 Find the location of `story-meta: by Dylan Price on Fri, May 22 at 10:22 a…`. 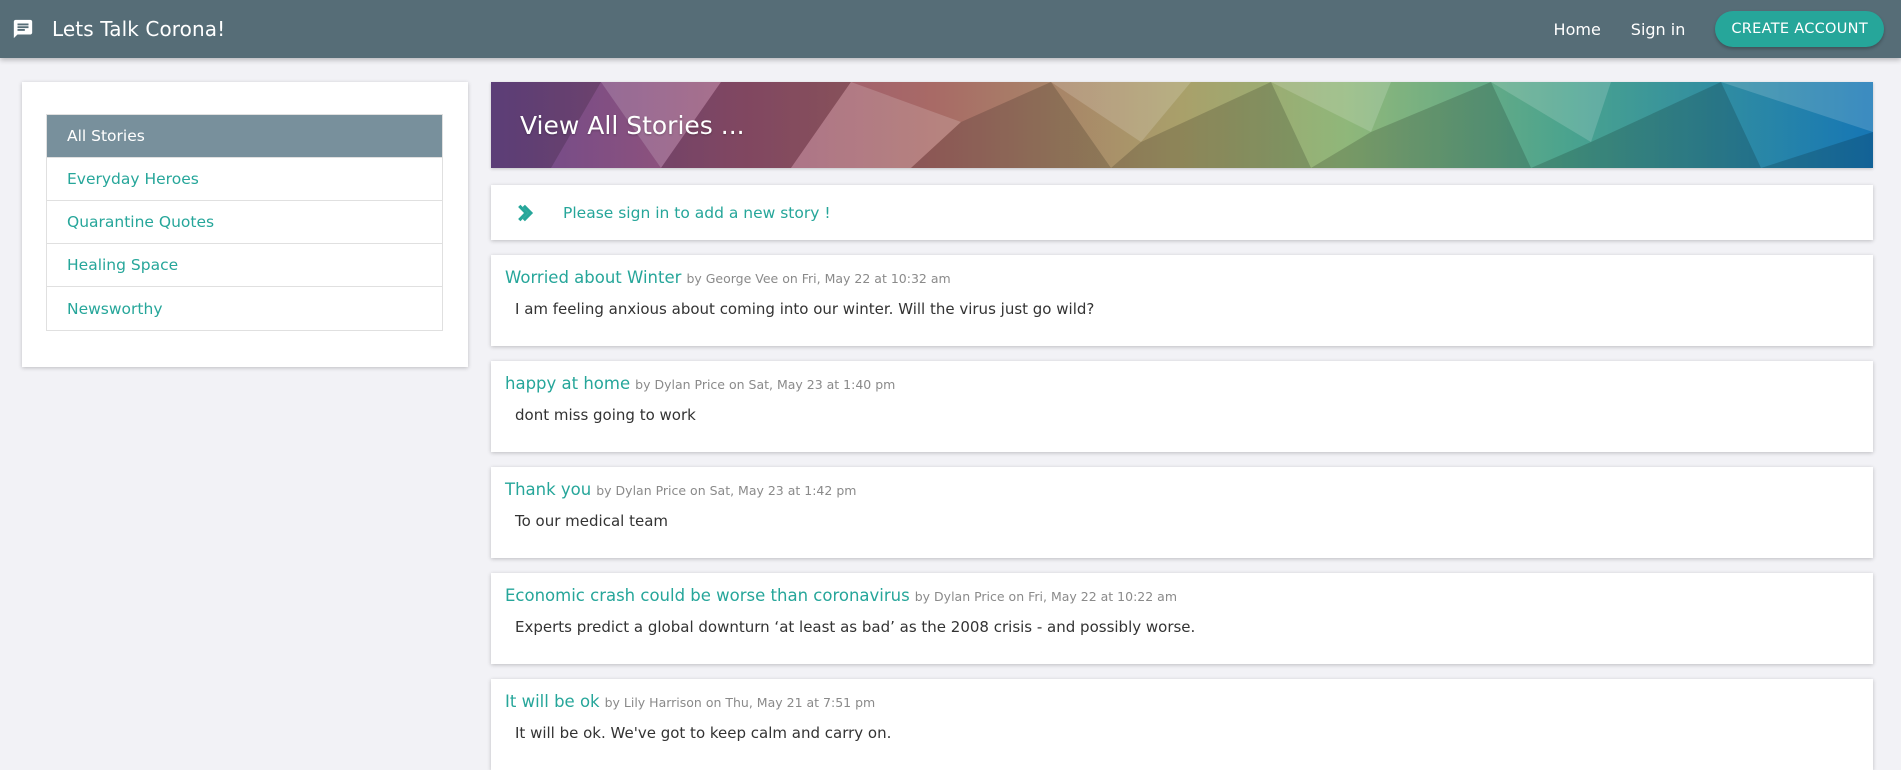

story-meta: by Dylan Price on Fri, May 22 at 10:22 a… is located at coordinates (1046, 596).